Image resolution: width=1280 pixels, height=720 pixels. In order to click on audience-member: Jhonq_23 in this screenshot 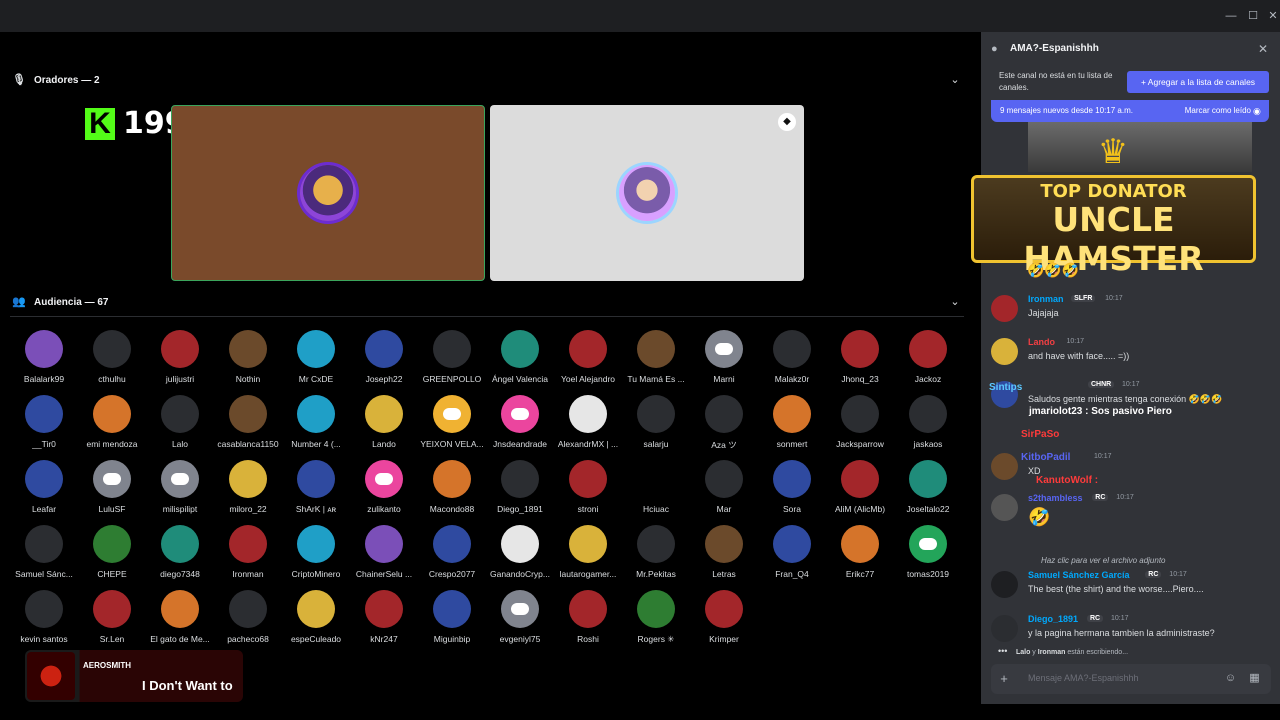, I will do `click(860, 360)`.